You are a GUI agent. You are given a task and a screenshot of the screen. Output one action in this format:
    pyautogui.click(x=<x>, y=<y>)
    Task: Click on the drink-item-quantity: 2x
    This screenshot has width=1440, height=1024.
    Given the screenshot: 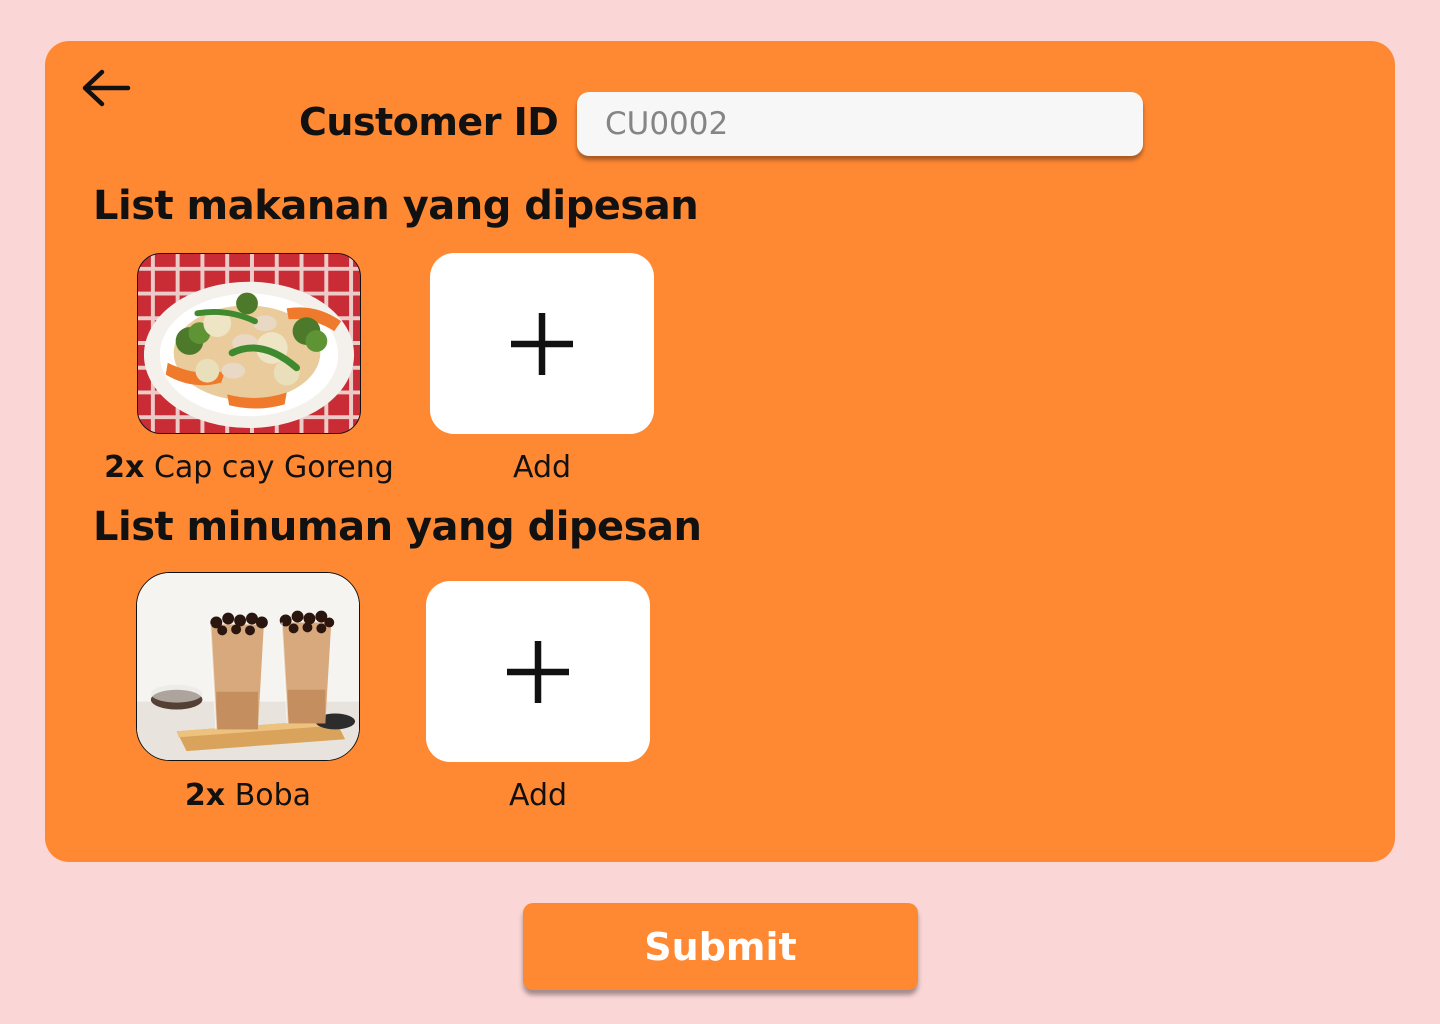 What is the action you would take?
    pyautogui.click(x=205, y=795)
    